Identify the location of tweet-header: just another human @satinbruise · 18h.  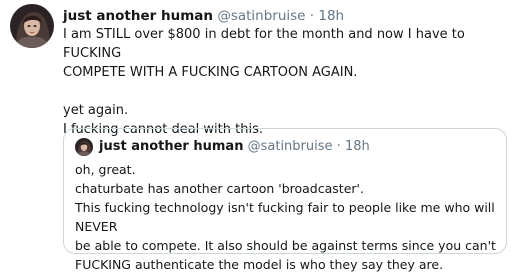
(203, 16).